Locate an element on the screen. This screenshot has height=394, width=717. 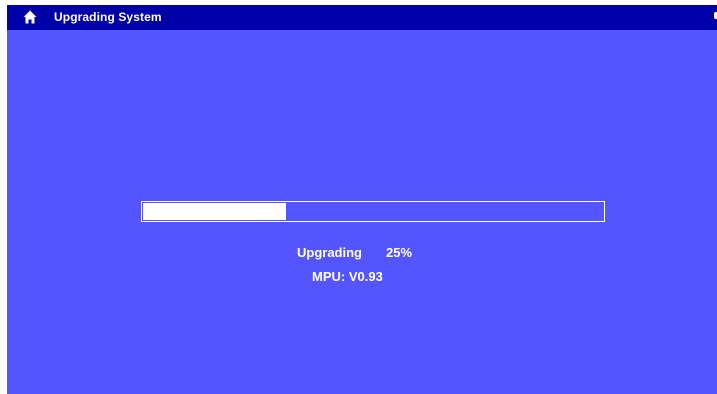
page-title: Upgrading System is located at coordinates (108, 17).